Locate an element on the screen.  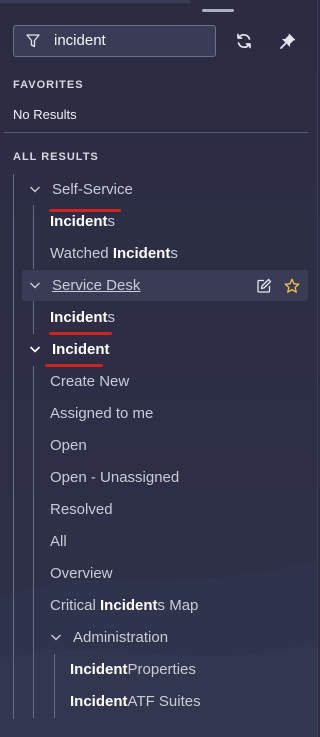
active-tab-indicator is located at coordinates (218, 10).